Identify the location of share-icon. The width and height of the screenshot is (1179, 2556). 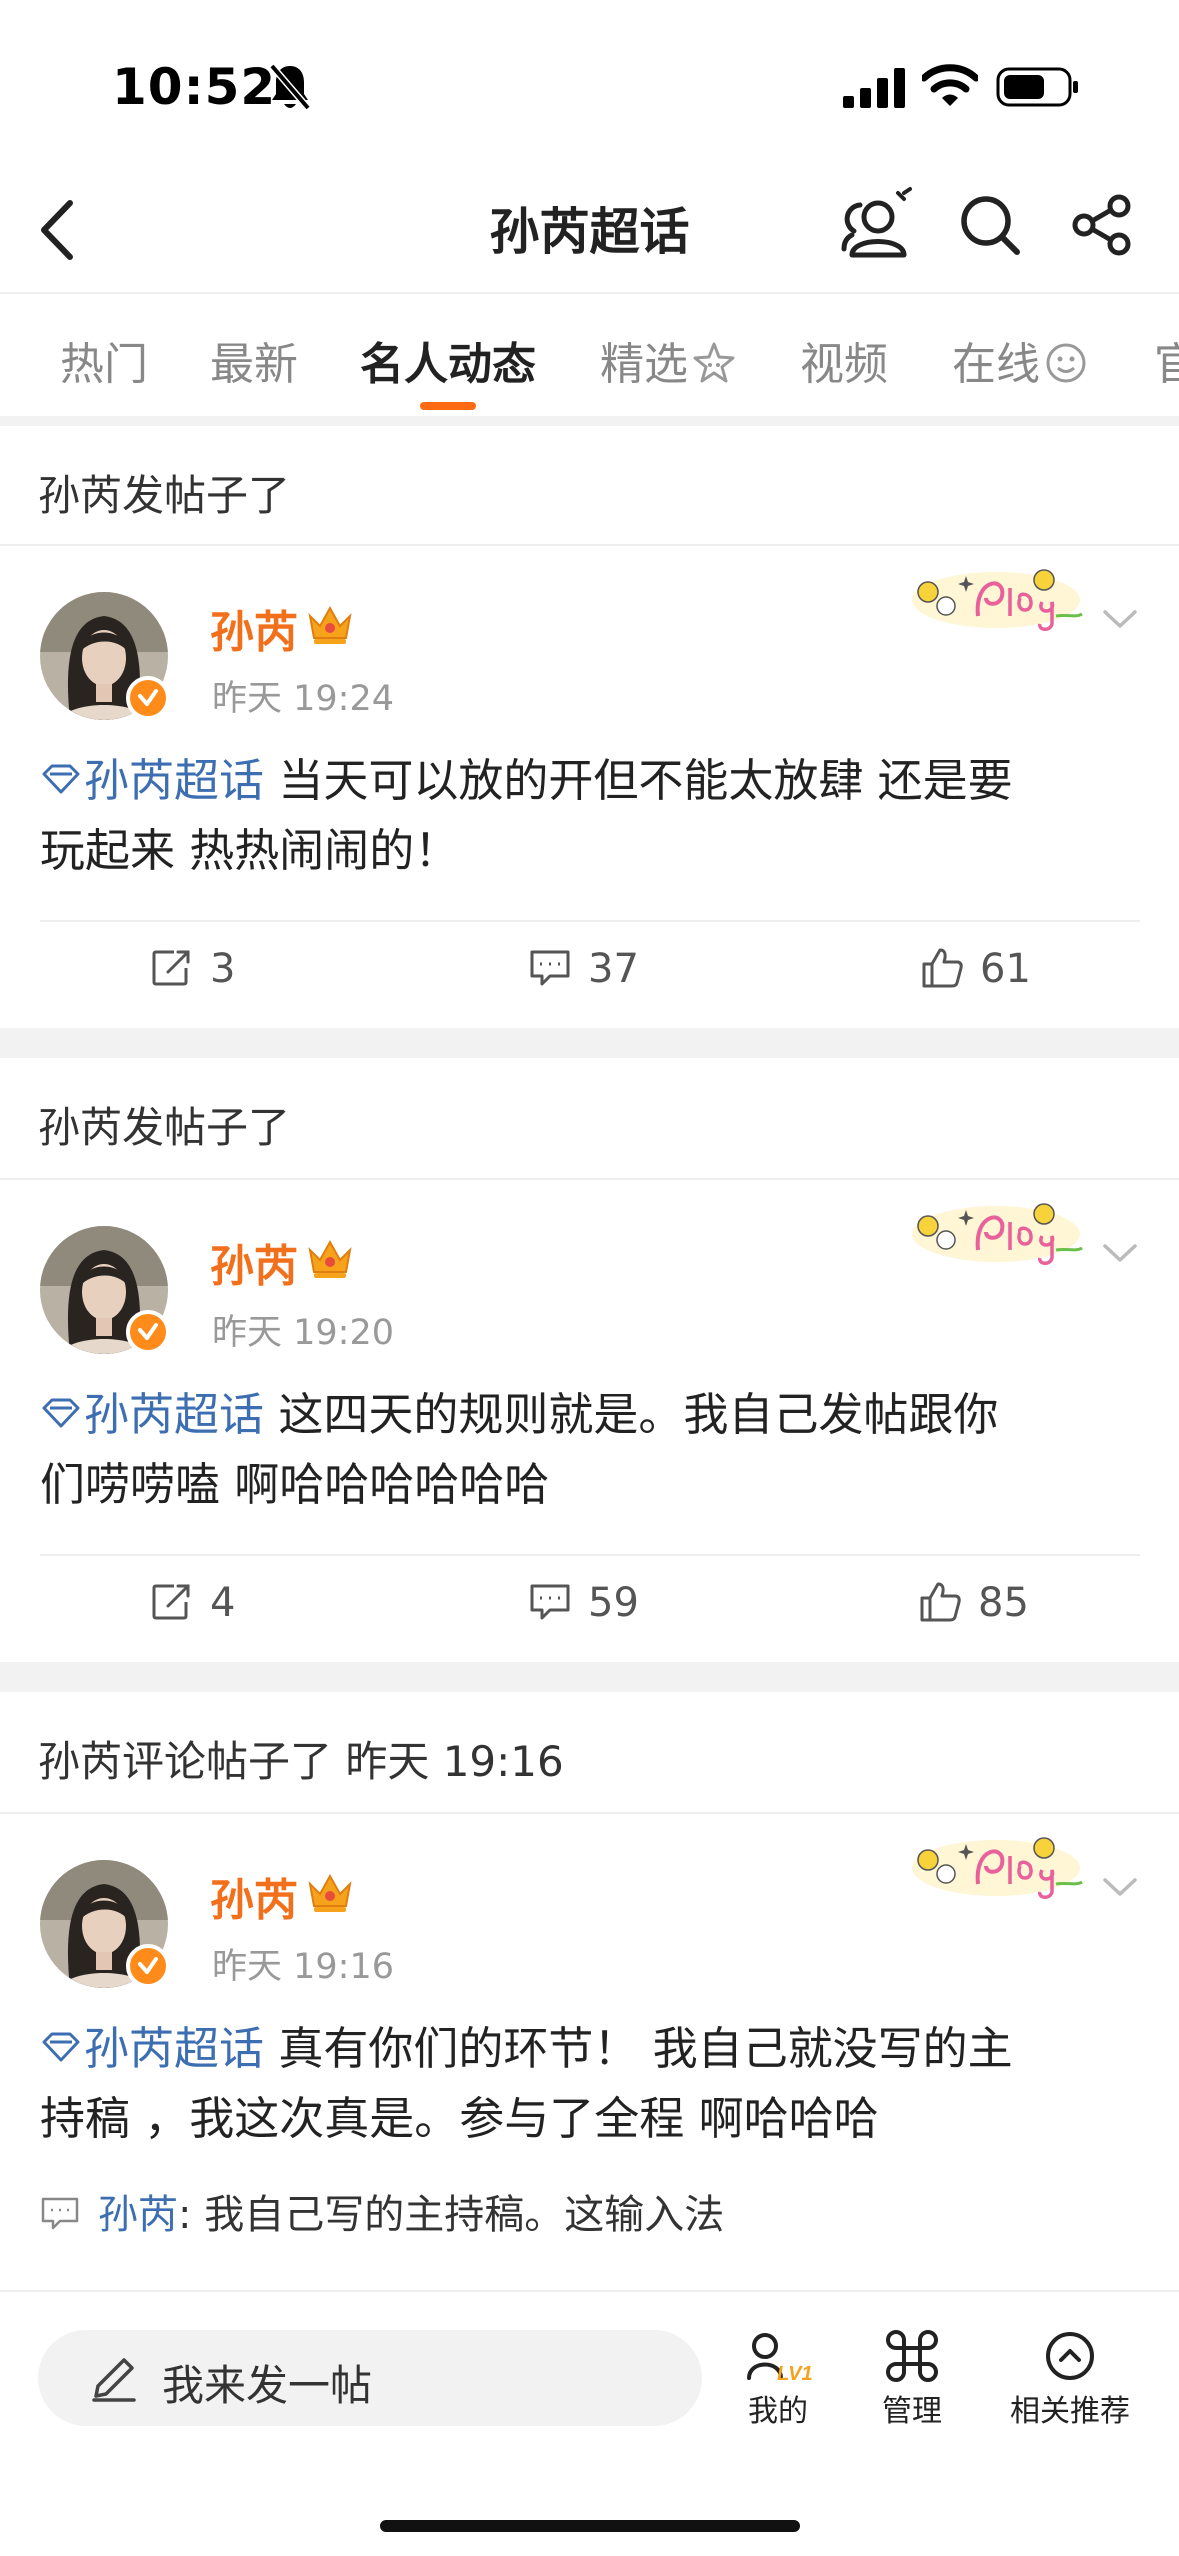
(1102, 225).